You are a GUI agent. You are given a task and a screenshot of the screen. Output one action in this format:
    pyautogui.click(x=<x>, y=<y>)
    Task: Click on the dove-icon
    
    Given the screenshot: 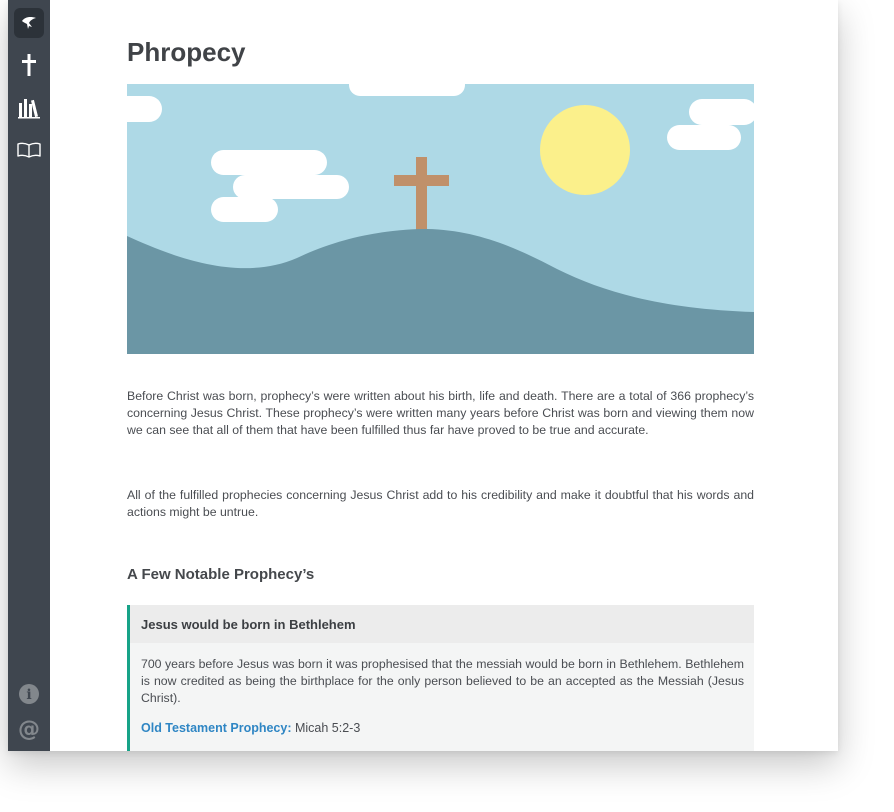 What is the action you would take?
    pyautogui.click(x=29, y=23)
    